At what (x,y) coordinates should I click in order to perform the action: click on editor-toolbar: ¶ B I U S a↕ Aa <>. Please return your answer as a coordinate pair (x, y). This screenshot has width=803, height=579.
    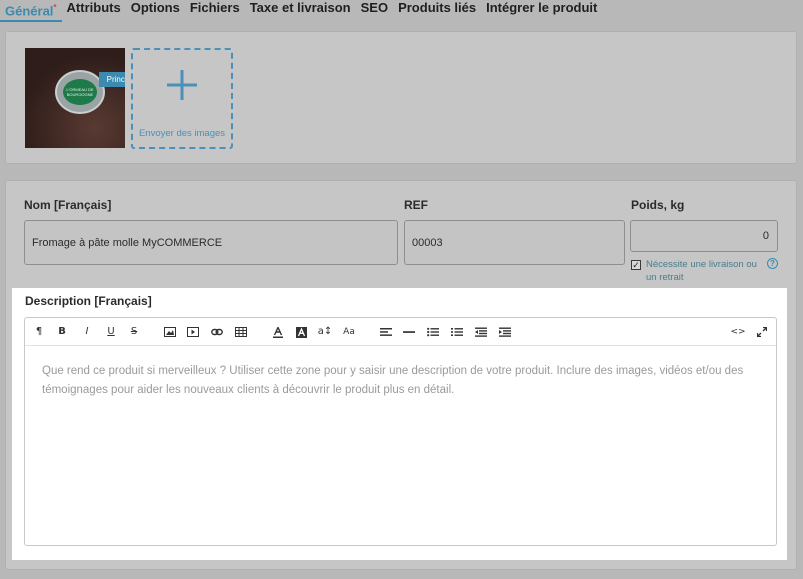
    Looking at the image, I should click on (400, 332).